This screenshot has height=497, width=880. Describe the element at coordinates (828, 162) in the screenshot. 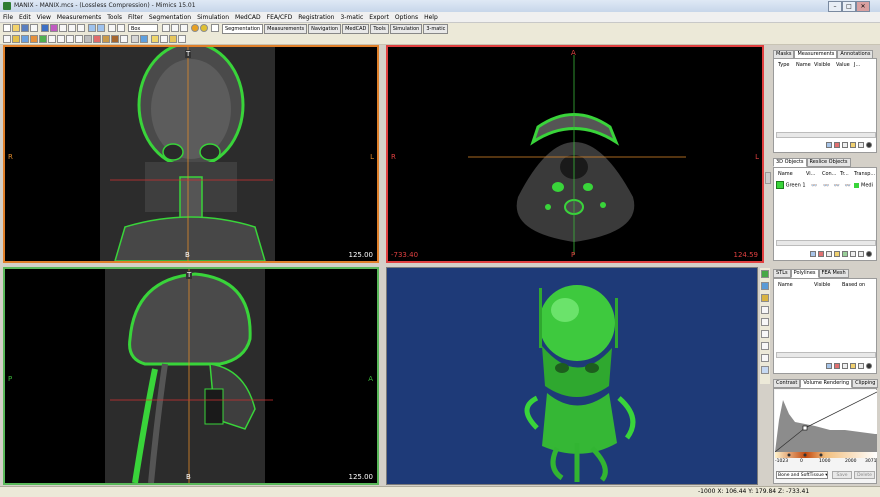

I see `tab-reslice-objects: Reslice Objects` at that location.